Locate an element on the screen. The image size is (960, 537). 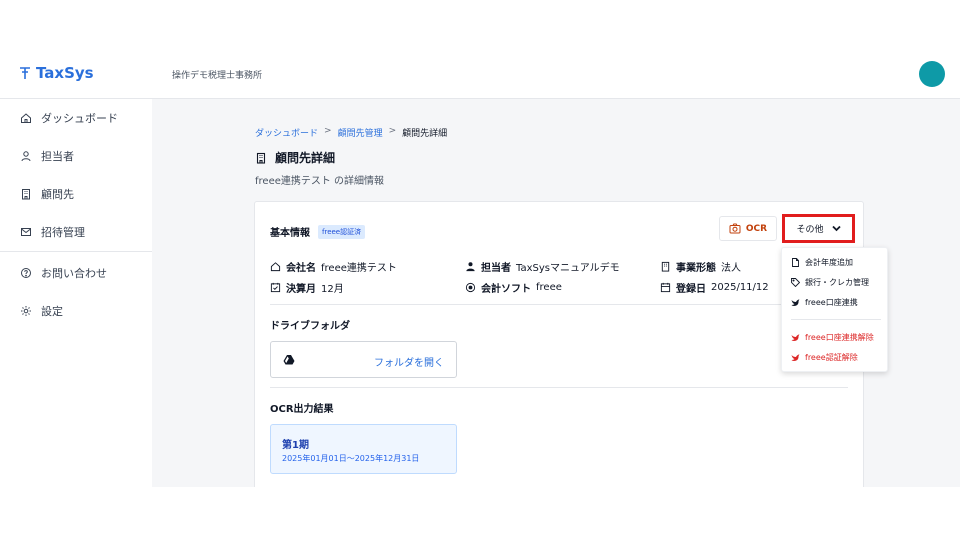
menu-item-label: 銀行・クレカ管理 is located at coordinates (837, 282).